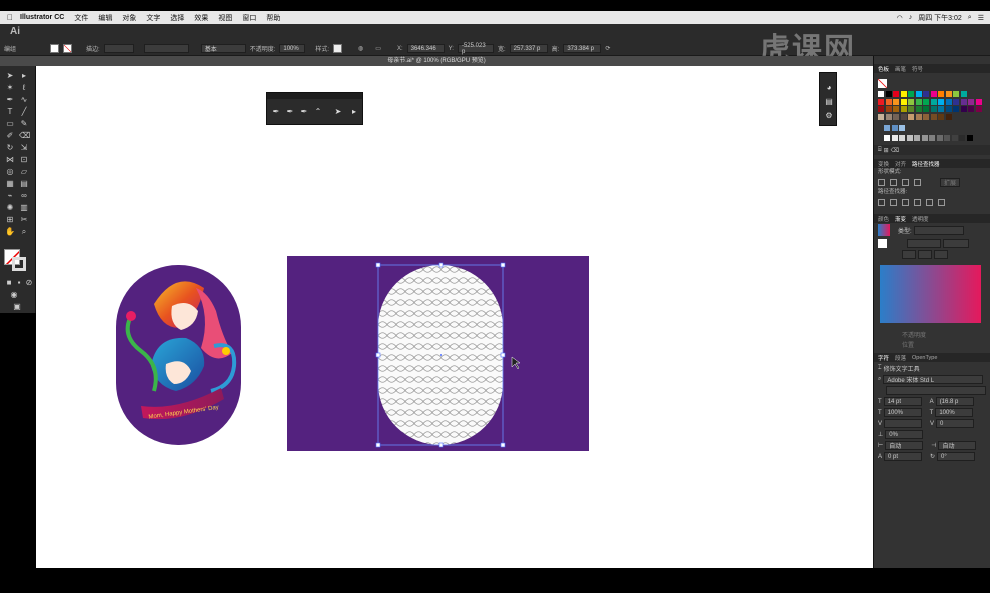 This screenshot has width=990, height=593. I want to click on gradient-ratio-field, so click(956, 243).